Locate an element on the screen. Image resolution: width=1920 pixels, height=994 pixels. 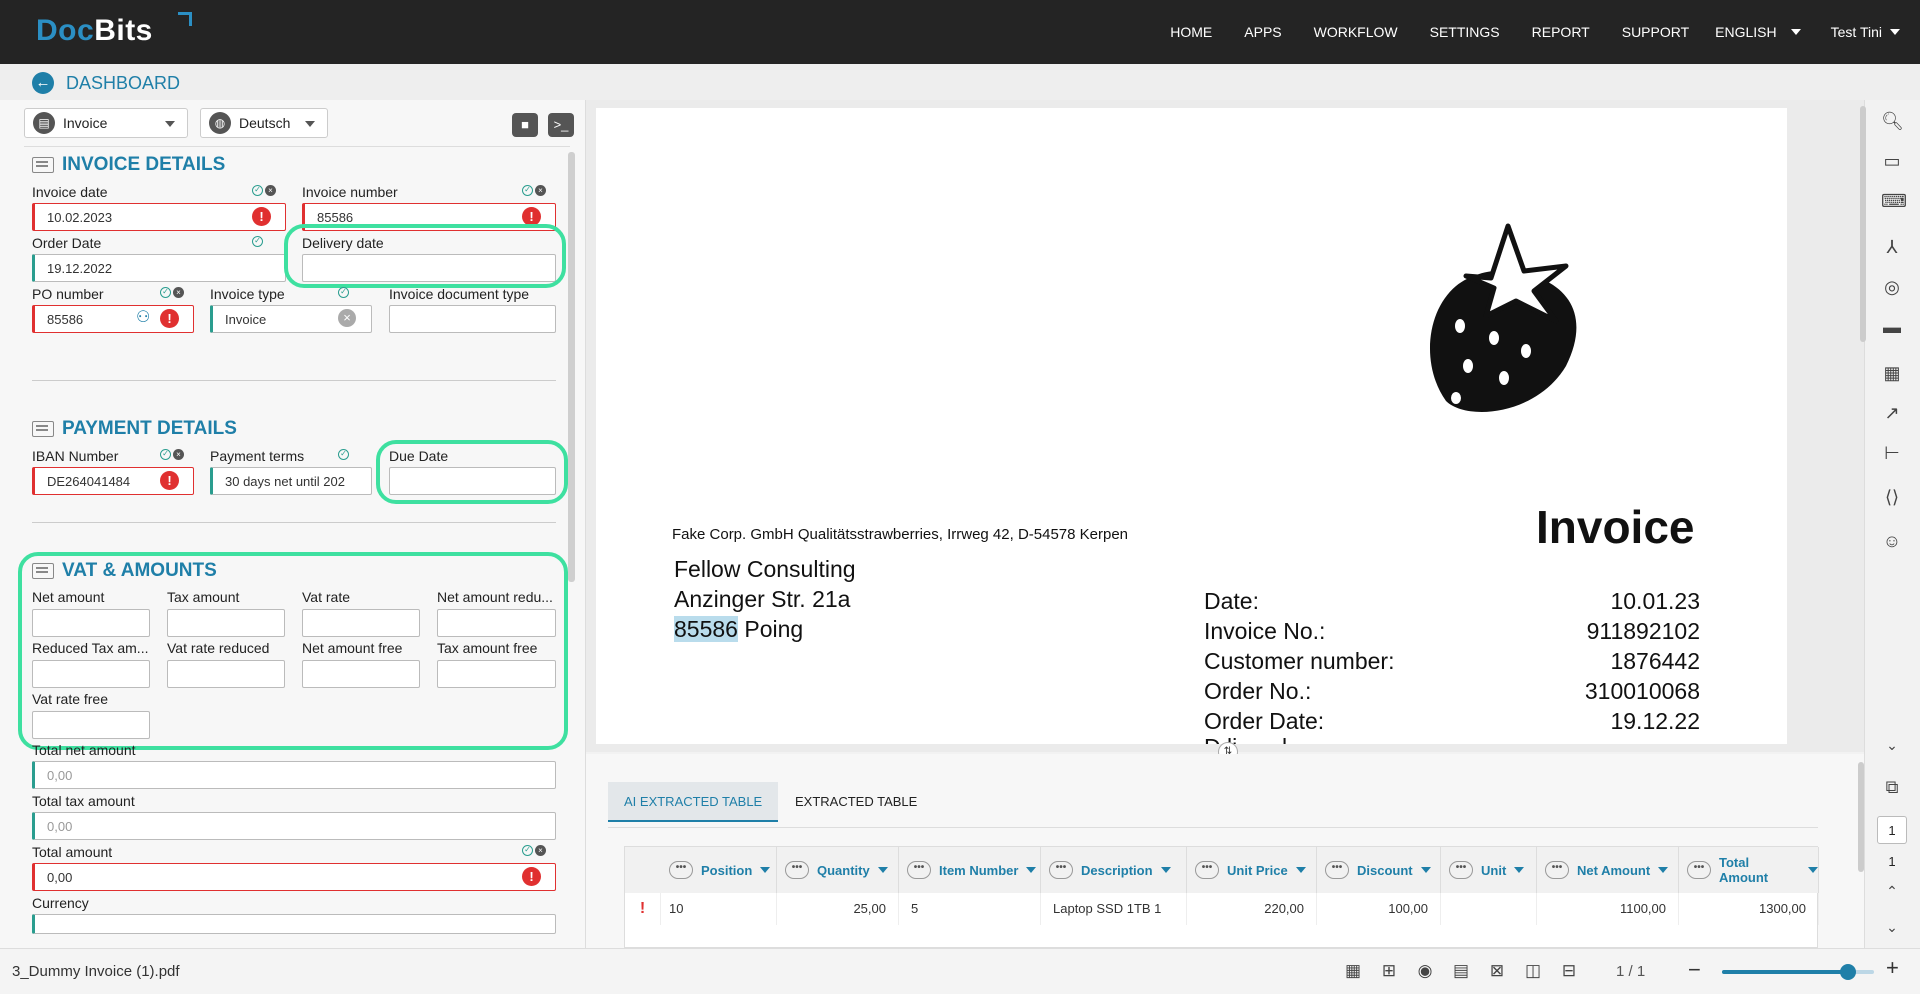
invoice-date-field: 10.02.2023 is located at coordinates (159, 217).